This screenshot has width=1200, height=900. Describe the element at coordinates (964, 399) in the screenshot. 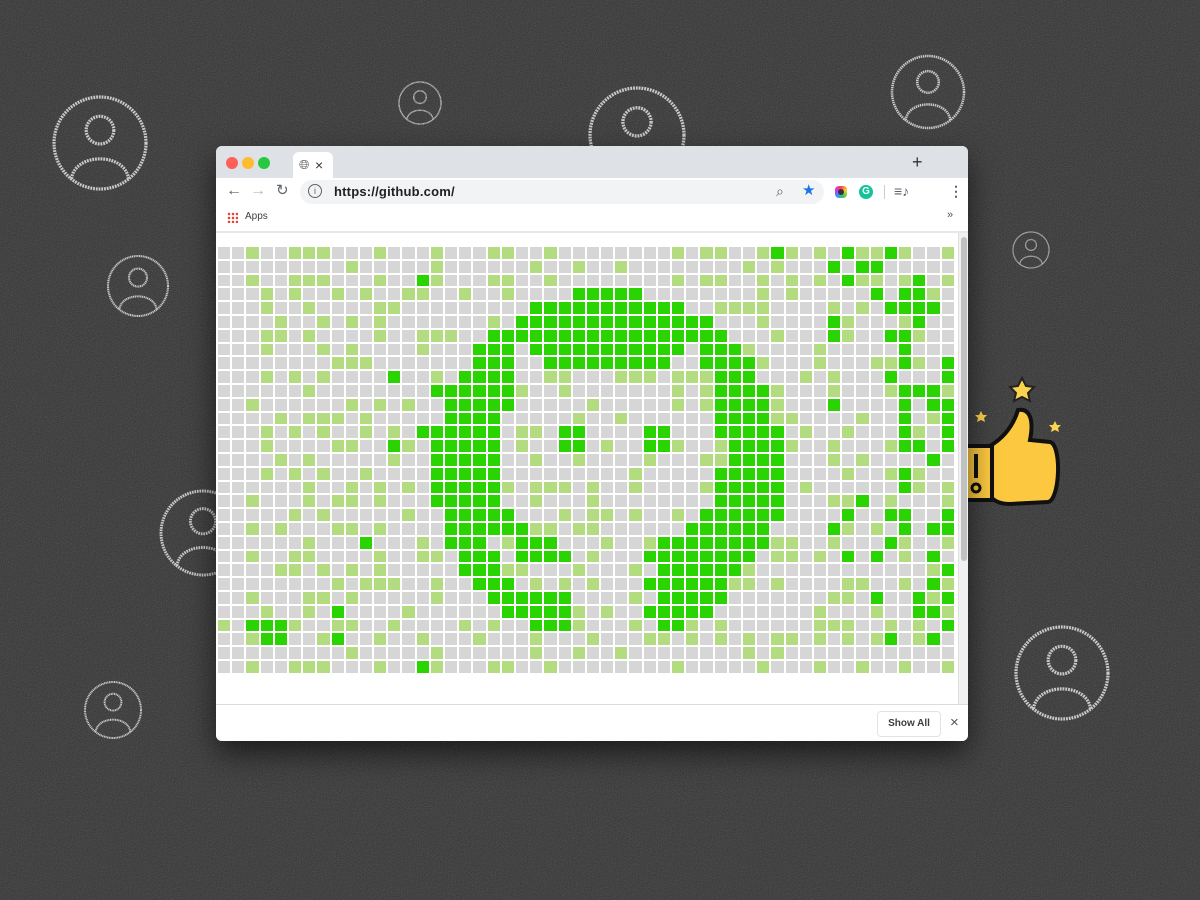

I see `scrollbar-thumb` at that location.